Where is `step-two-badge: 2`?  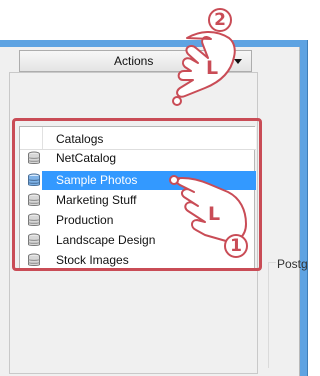
step-two-badge: 2 is located at coordinates (220, 20).